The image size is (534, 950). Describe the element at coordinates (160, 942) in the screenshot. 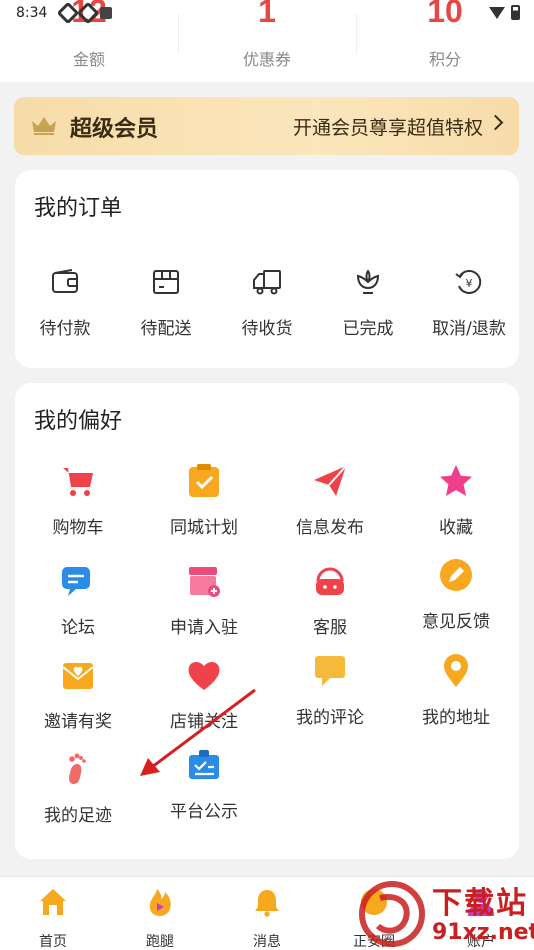

I see `tab-label: 跑腿` at that location.